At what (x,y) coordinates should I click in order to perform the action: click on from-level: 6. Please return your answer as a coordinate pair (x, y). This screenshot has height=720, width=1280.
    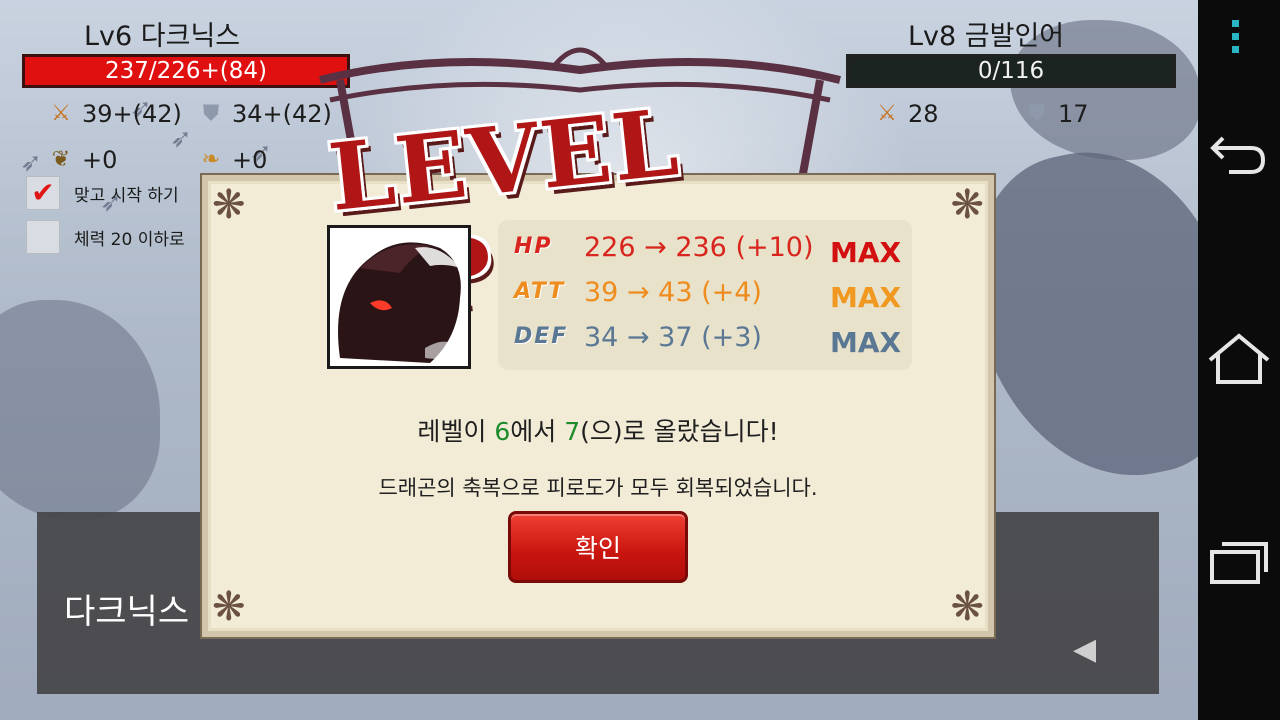
    Looking at the image, I should click on (502, 431).